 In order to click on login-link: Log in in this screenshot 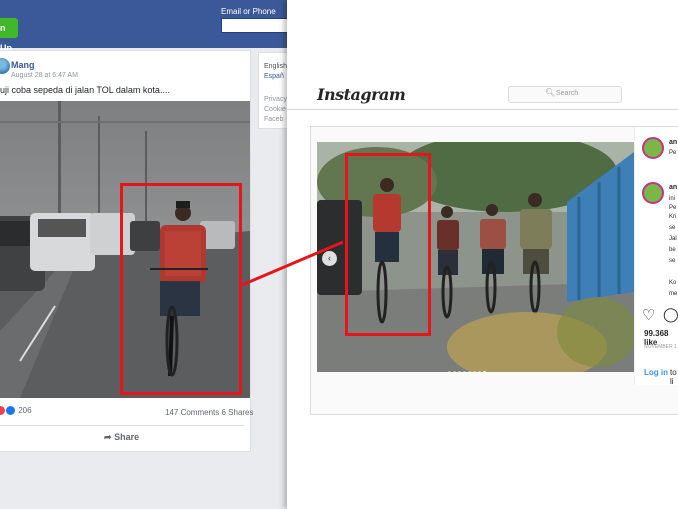, I will do `click(656, 372)`.